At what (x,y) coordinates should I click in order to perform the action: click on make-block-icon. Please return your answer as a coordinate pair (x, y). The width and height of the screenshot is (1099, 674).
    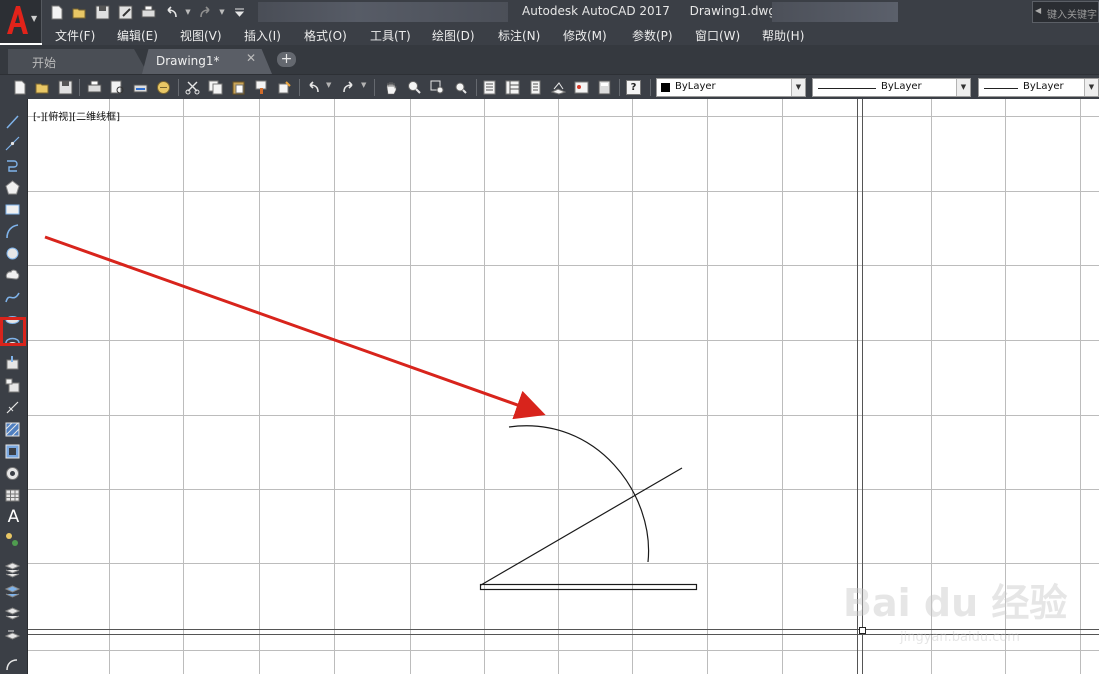
    Looking at the image, I should click on (12, 385).